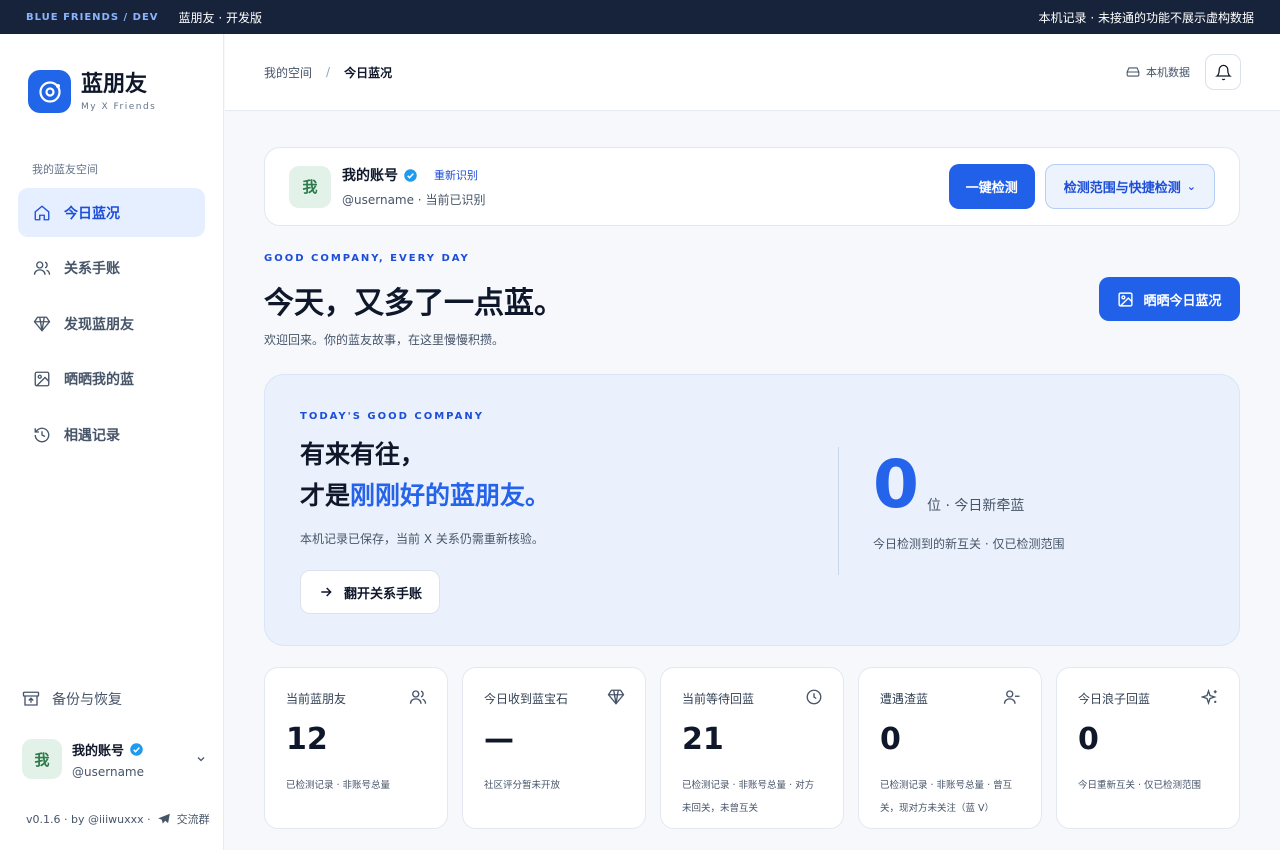 This screenshot has width=1280, height=850. Describe the element at coordinates (92, 269) in the screenshot. I see `sidebar-item-label: 关系手账` at that location.